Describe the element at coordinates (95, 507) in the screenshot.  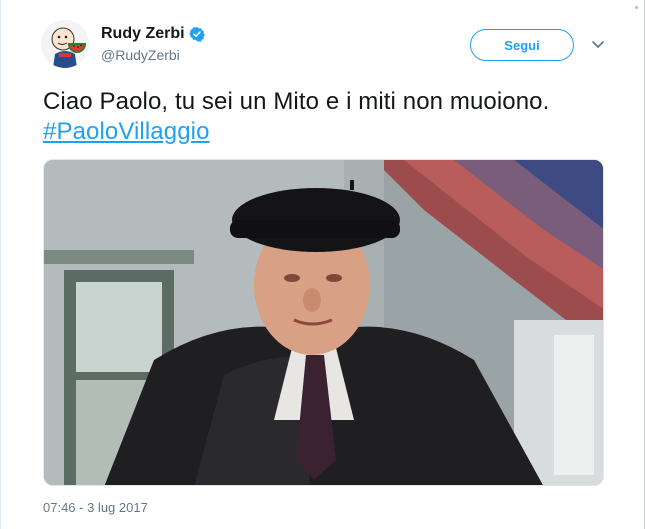
I see `tweet-timestamp: 07:46 - 3 lug 2017` at that location.